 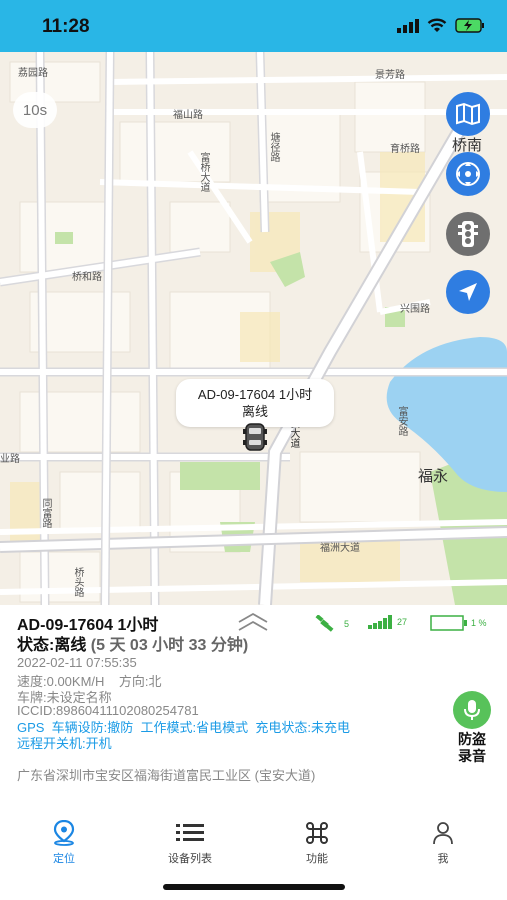 I want to click on status-icons, so click(x=441, y=25).